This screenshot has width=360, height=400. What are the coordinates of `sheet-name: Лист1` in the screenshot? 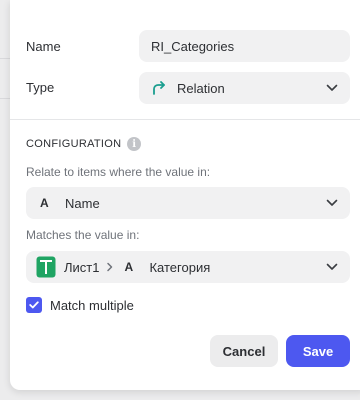 It's located at (82, 267).